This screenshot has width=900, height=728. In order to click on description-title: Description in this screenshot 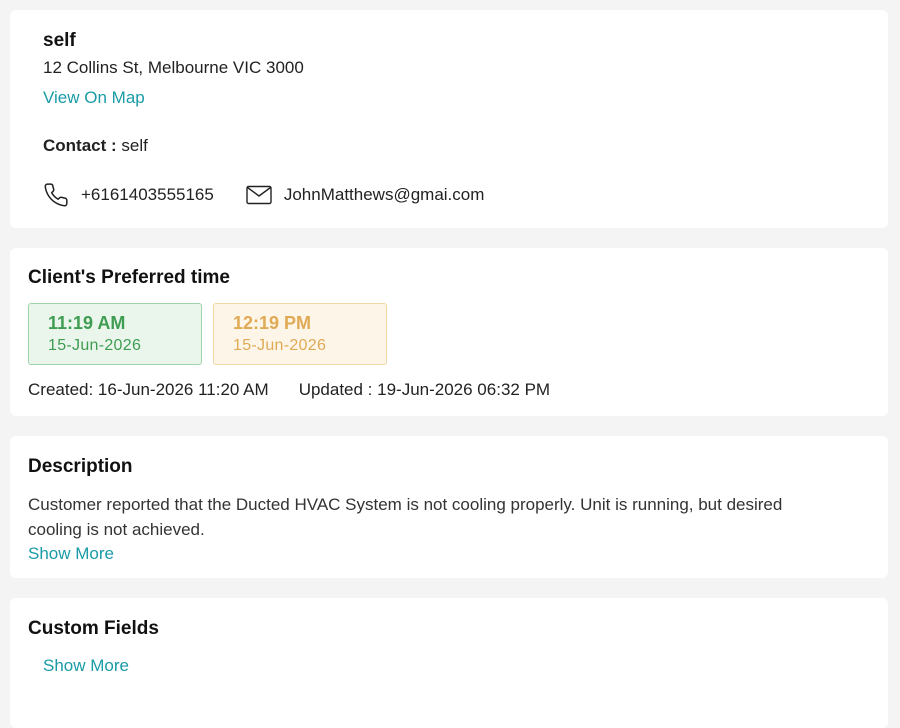, I will do `click(80, 466)`.